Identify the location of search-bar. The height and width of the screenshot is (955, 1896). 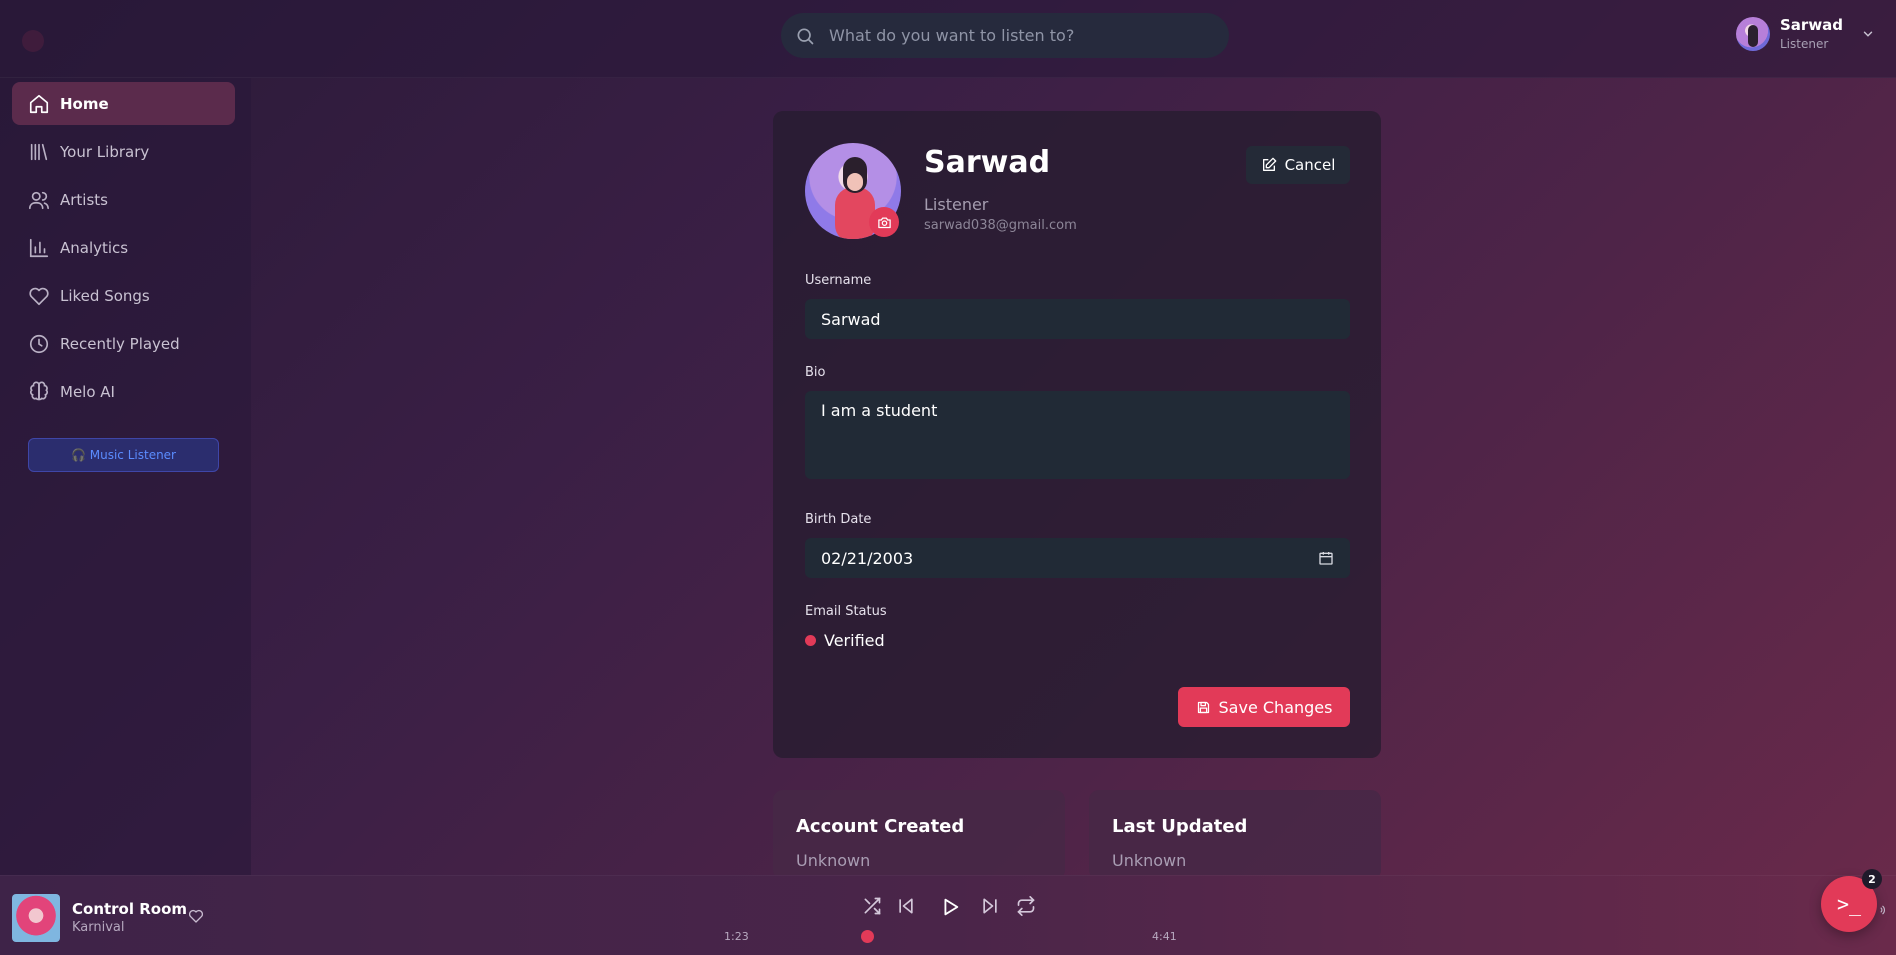
(1005, 35).